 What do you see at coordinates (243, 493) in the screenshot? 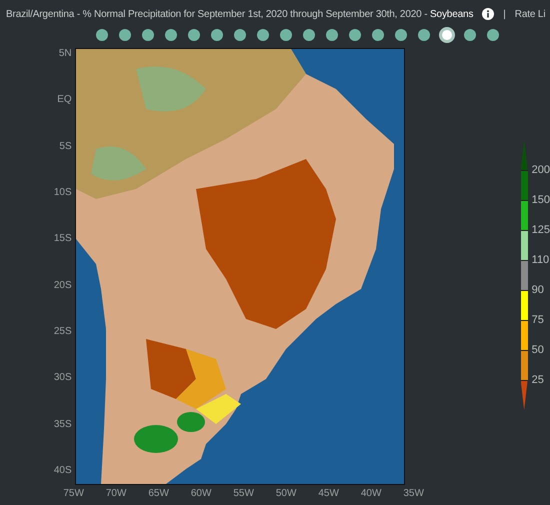
I see `longitude-label: 55W` at bounding box center [243, 493].